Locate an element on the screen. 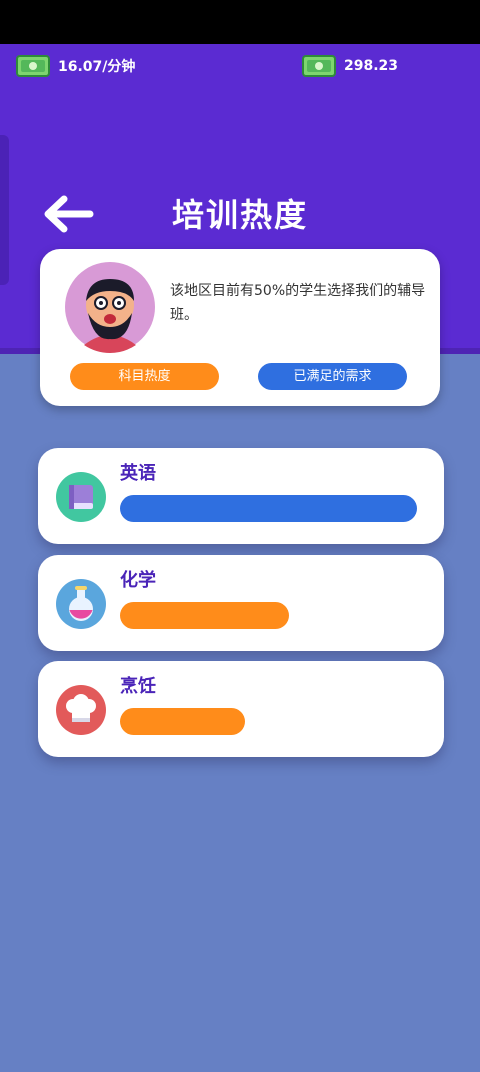  book-icon is located at coordinates (81, 497).